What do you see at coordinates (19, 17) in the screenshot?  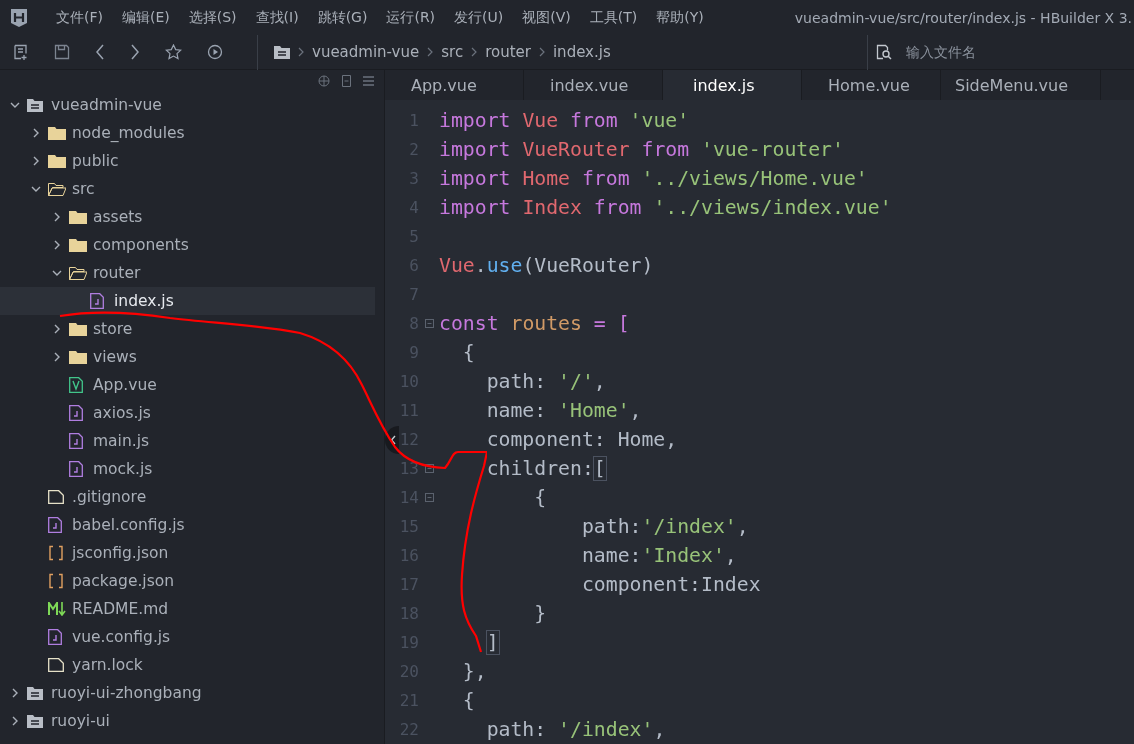 I see `logo-icon` at bounding box center [19, 17].